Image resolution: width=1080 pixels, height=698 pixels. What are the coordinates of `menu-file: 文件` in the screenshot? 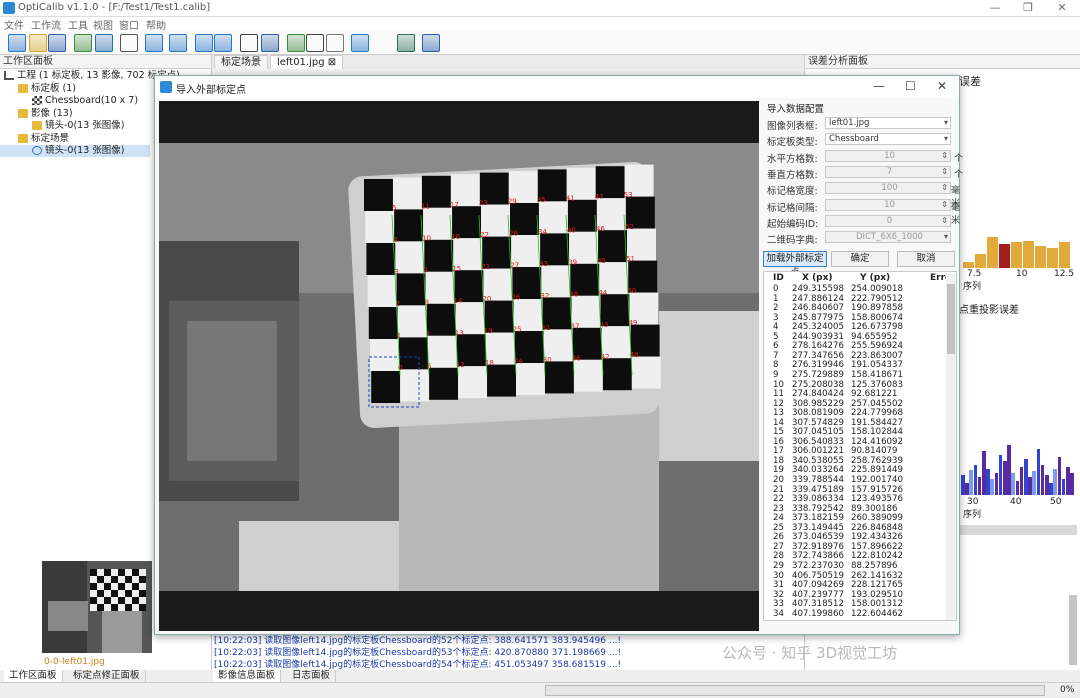 It's located at (14, 24).